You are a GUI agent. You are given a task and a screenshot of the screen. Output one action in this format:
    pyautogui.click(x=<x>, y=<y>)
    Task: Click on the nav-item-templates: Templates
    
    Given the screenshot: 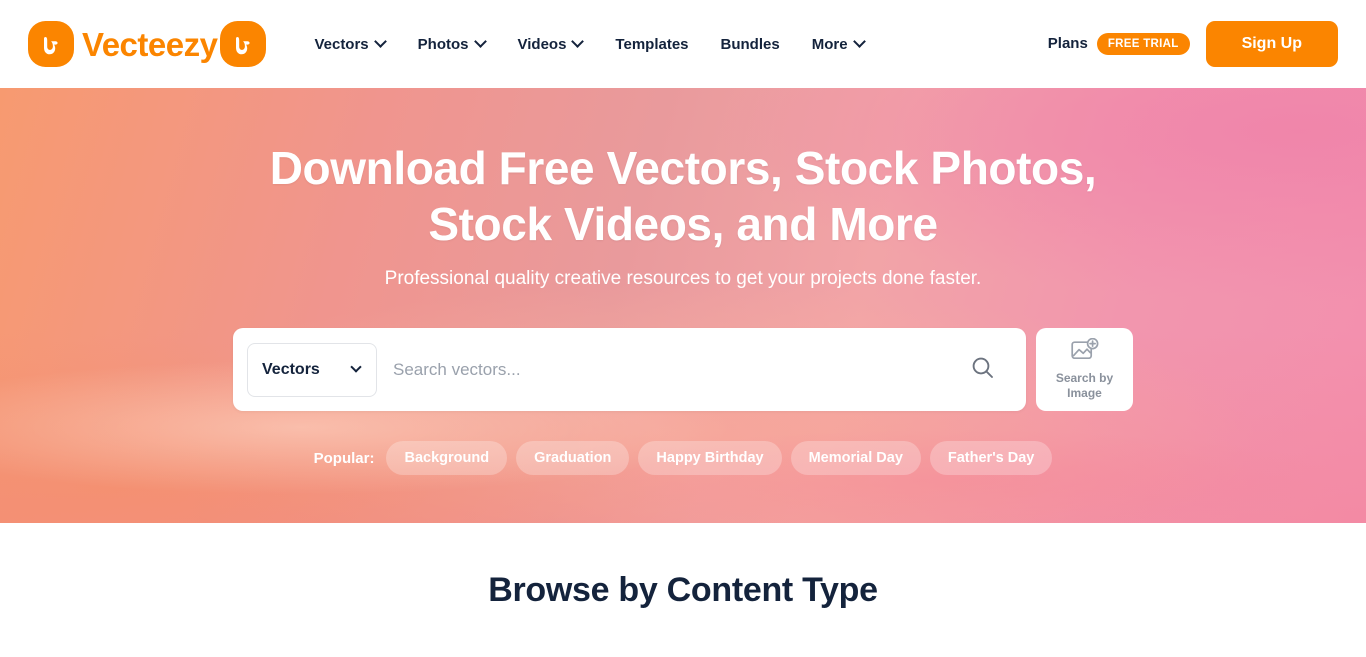 What is the action you would take?
    pyautogui.click(x=651, y=44)
    